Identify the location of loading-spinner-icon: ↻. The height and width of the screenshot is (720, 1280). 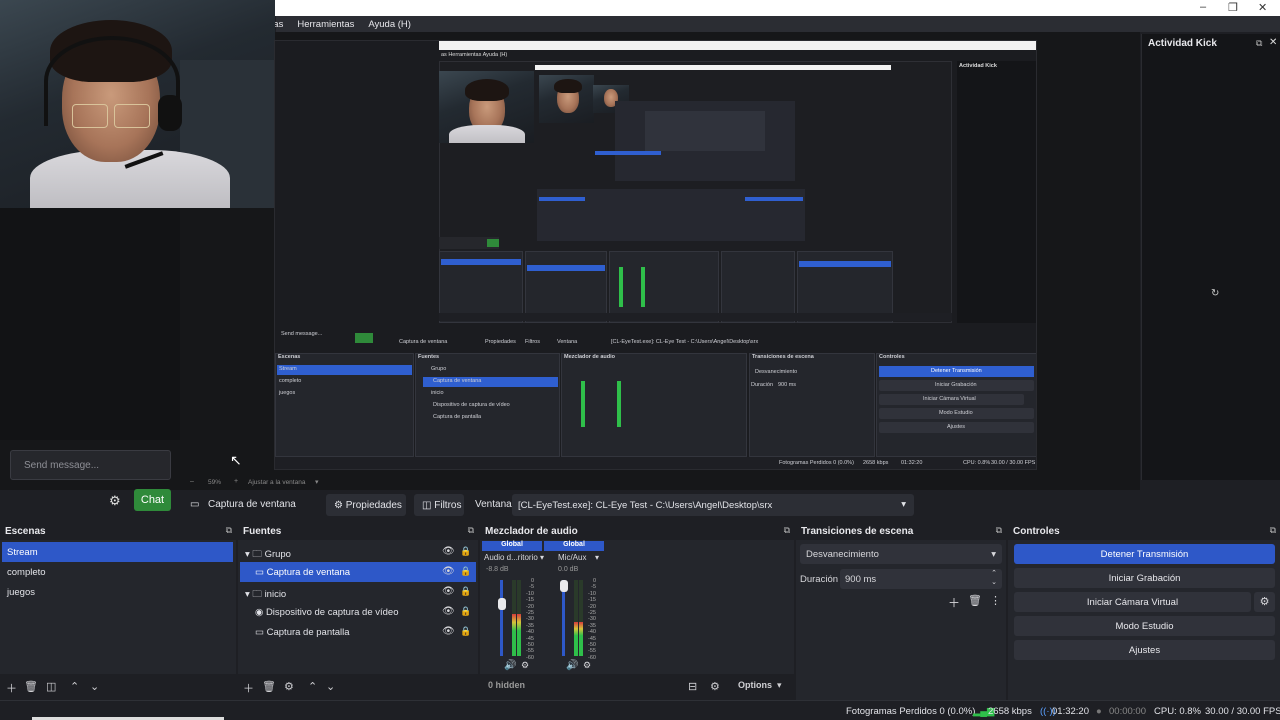
(1215, 293).